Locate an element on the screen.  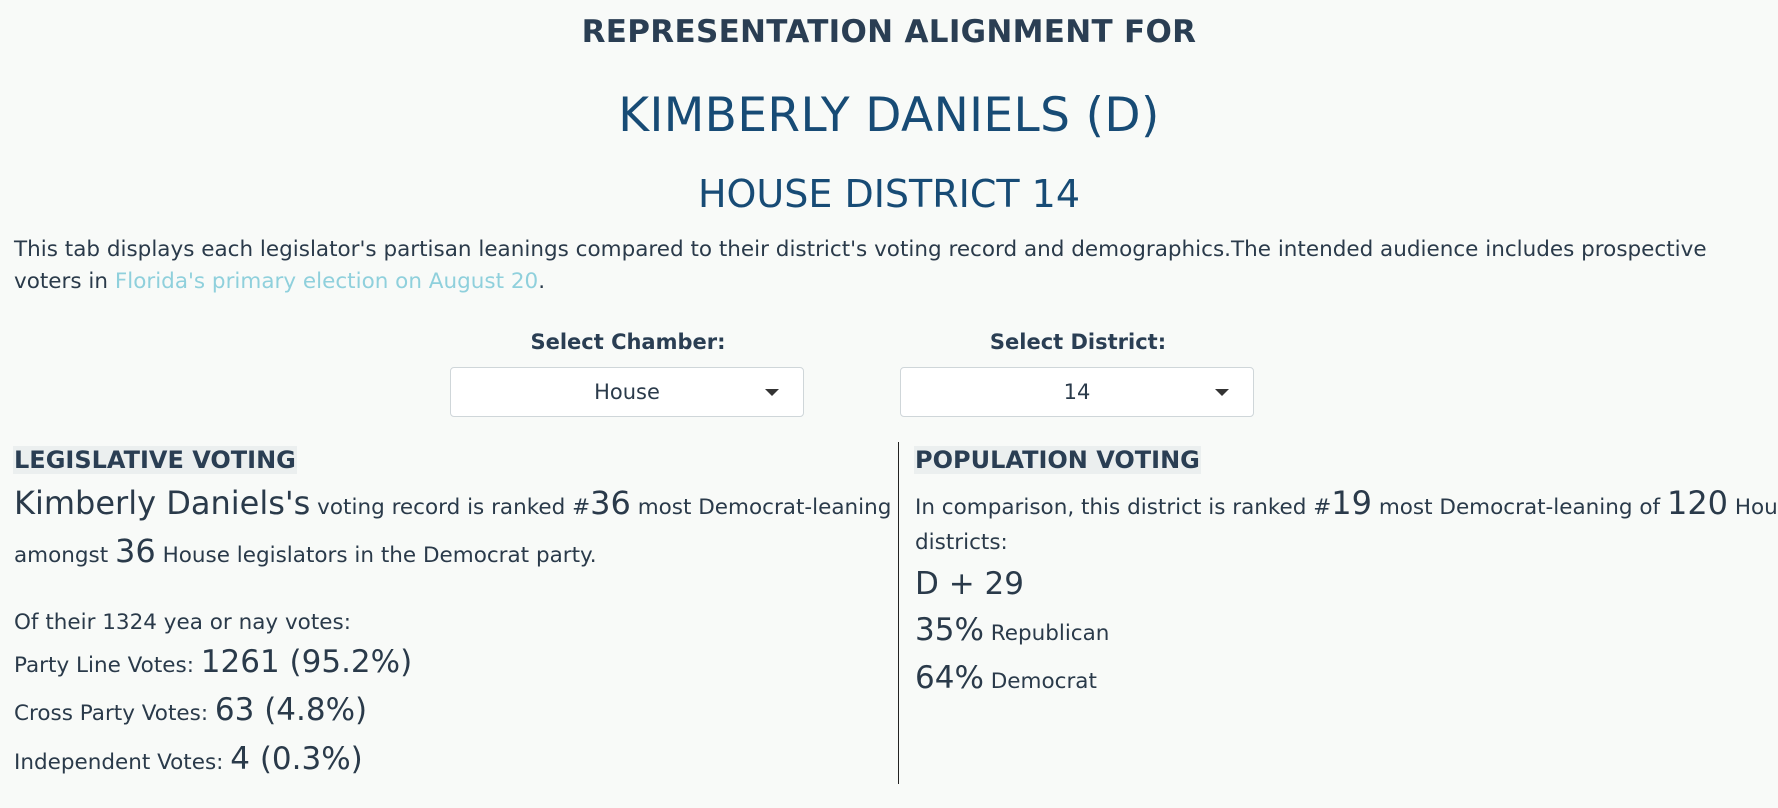
cross-party-votes: Cross Party Votes: 63 (4.8%) is located at coordinates (190, 710).